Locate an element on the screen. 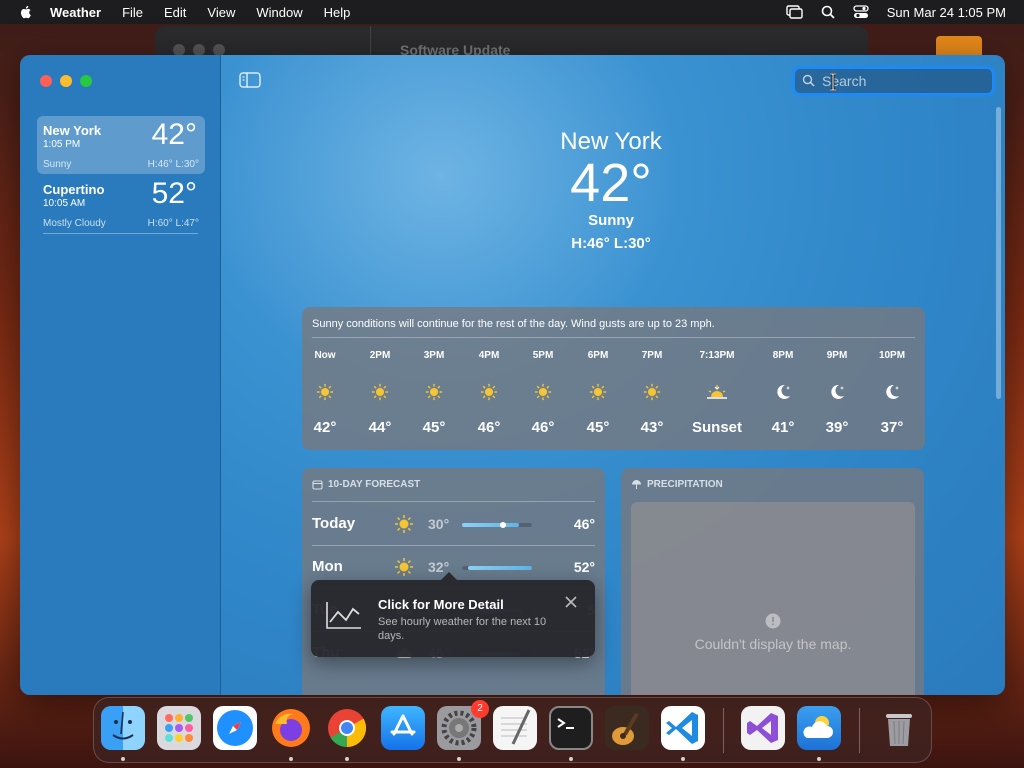  forecast-day: Today is located at coordinates (334, 523).